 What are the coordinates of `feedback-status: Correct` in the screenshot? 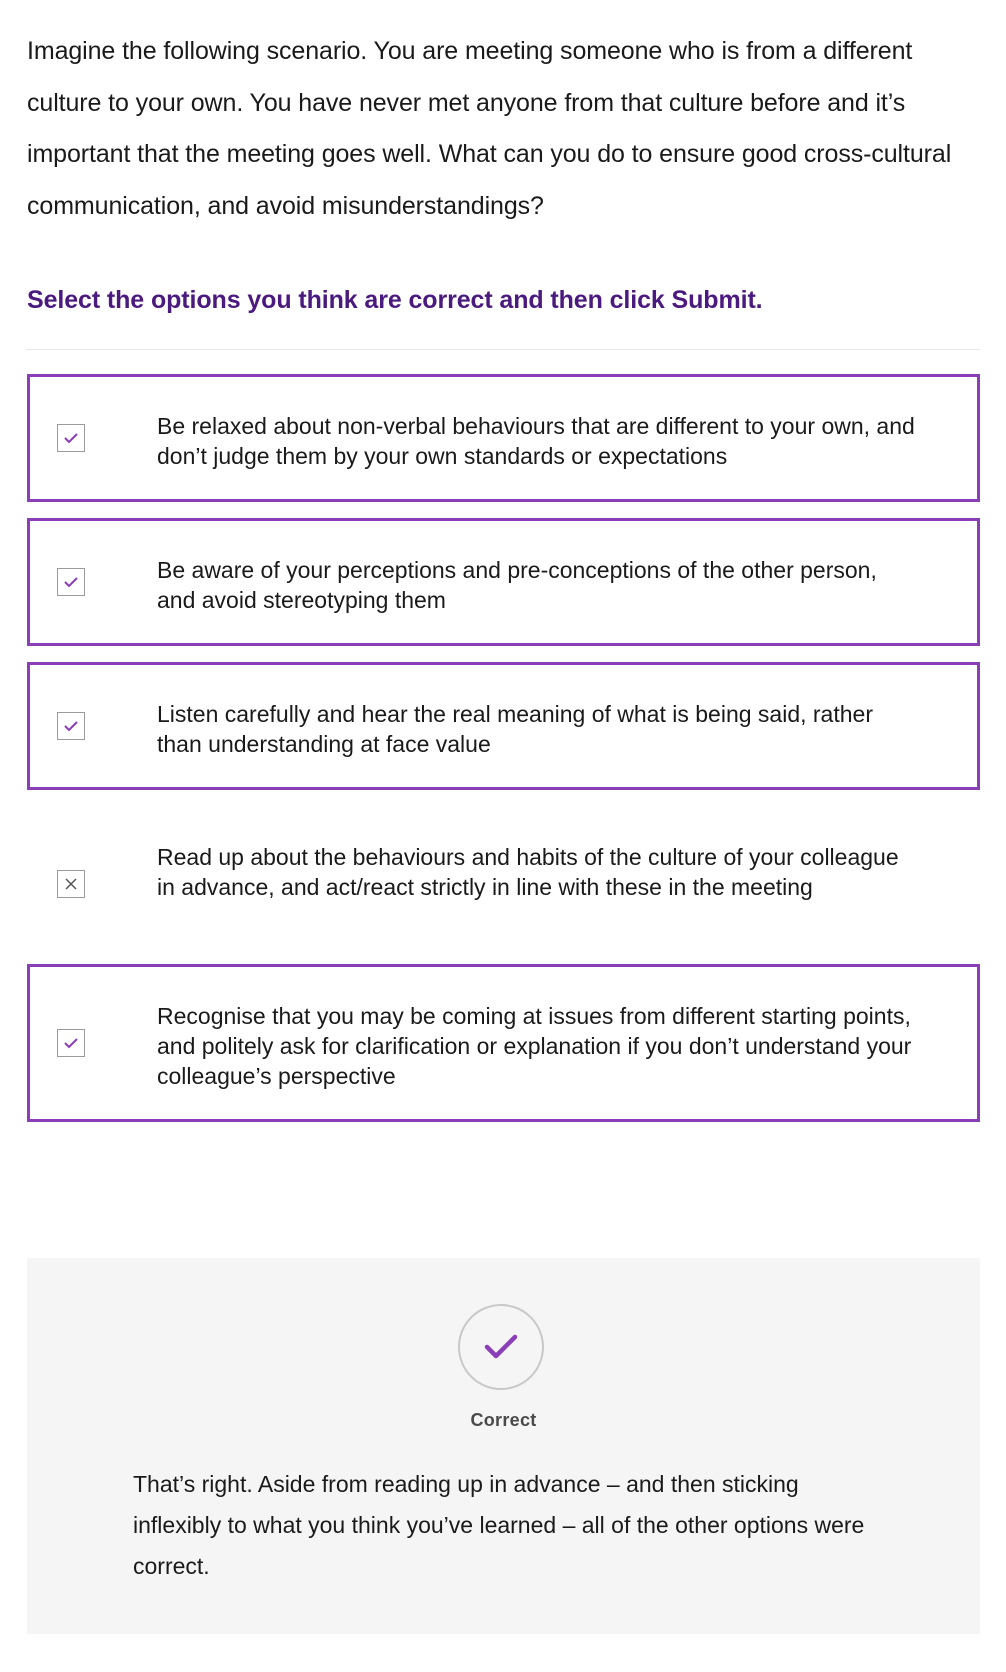 It's located at (503, 1420).